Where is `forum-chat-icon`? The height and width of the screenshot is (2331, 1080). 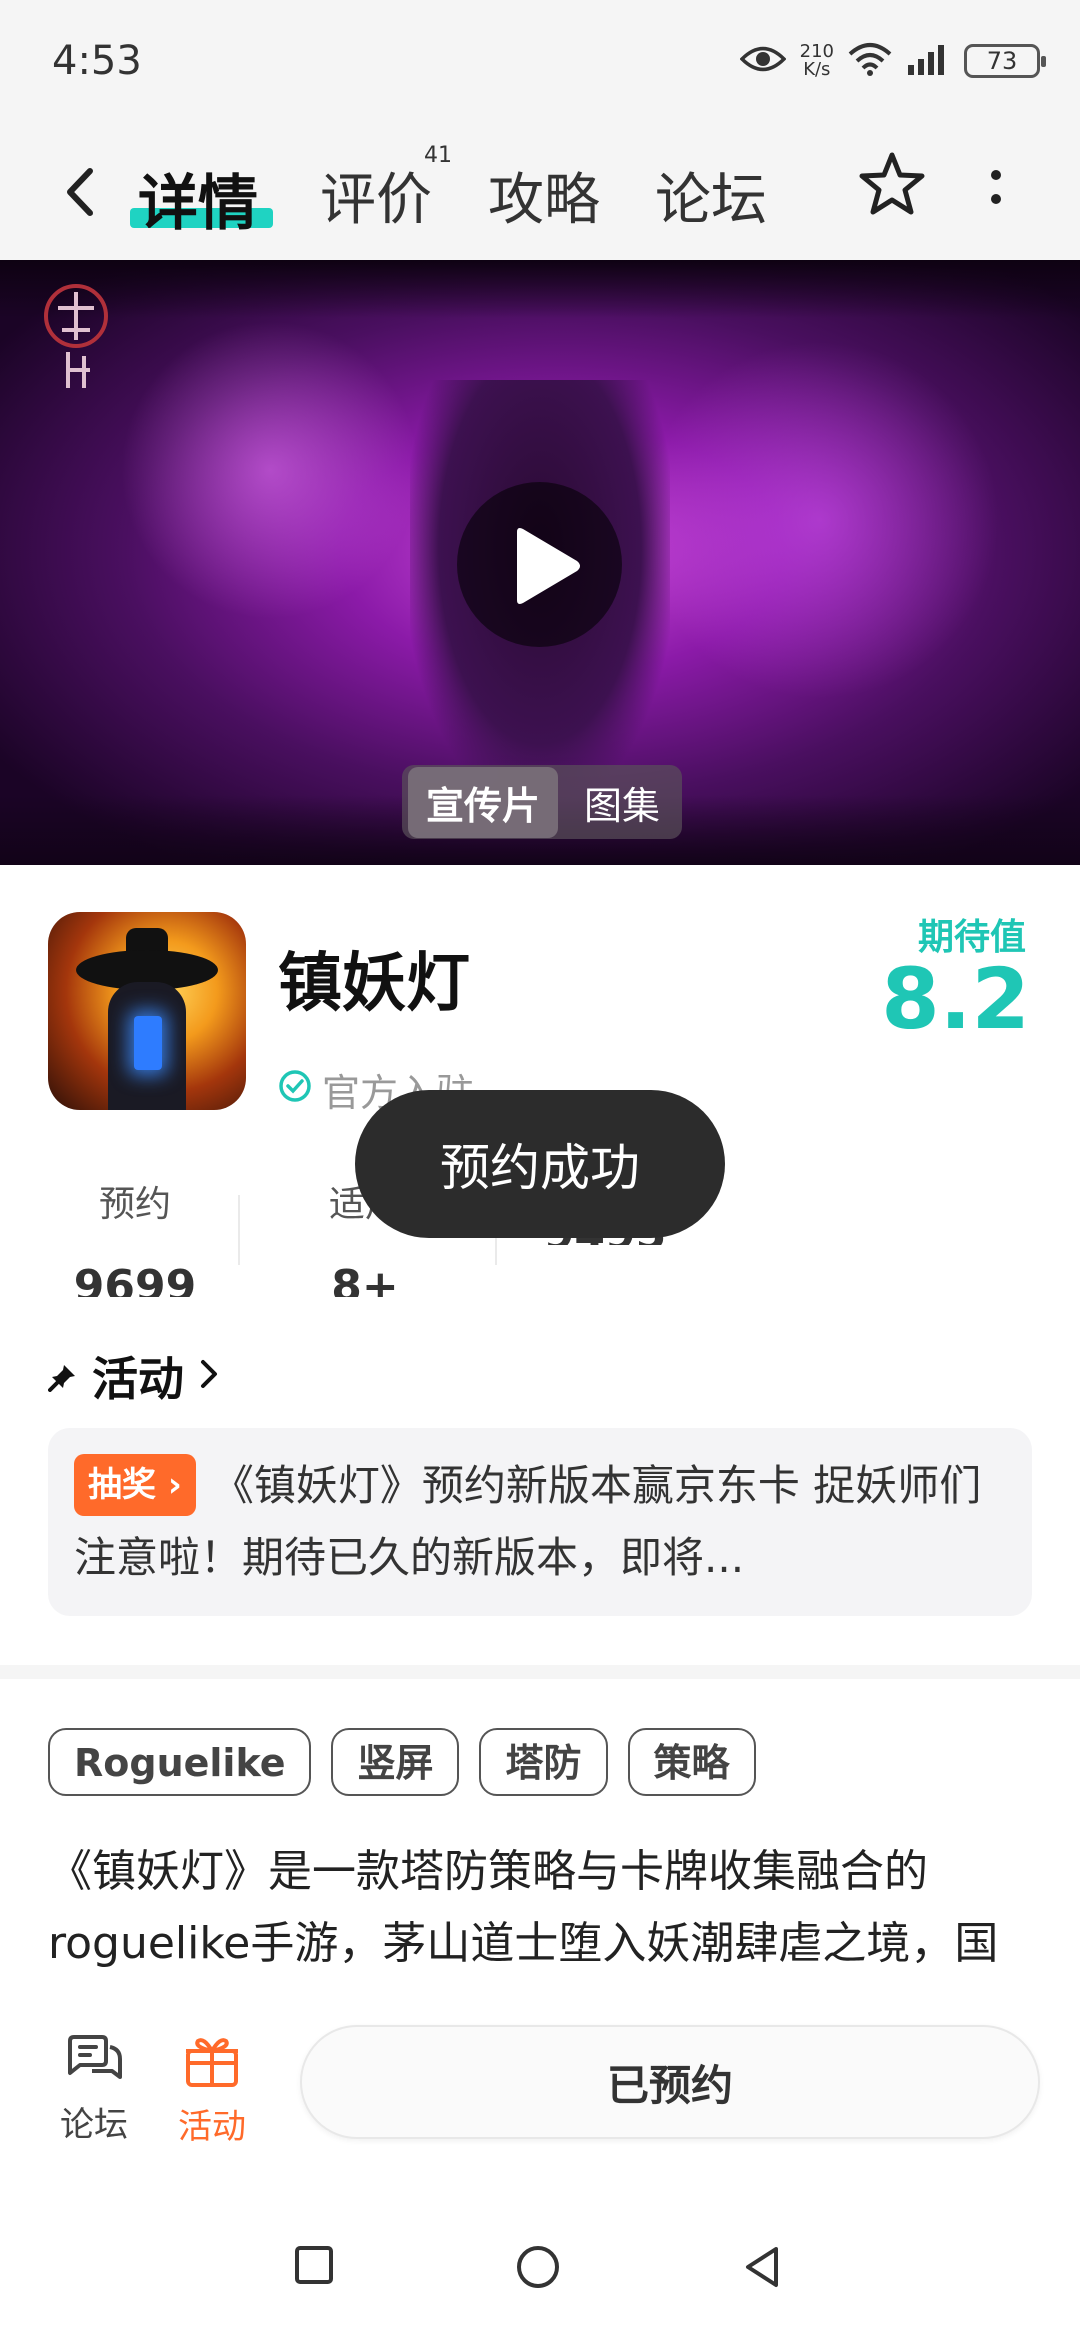
forum-chat-icon is located at coordinates (94, 2063).